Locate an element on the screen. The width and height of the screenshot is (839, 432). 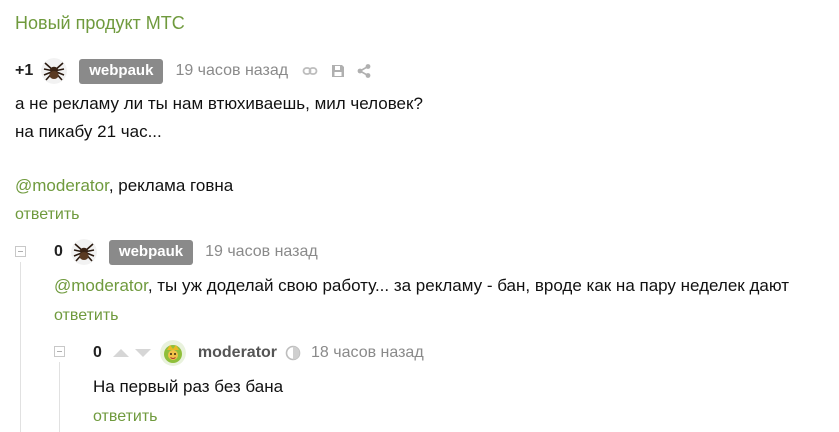
comment-header: +1 webpauk 19 часов назад is located at coordinates (193, 71).